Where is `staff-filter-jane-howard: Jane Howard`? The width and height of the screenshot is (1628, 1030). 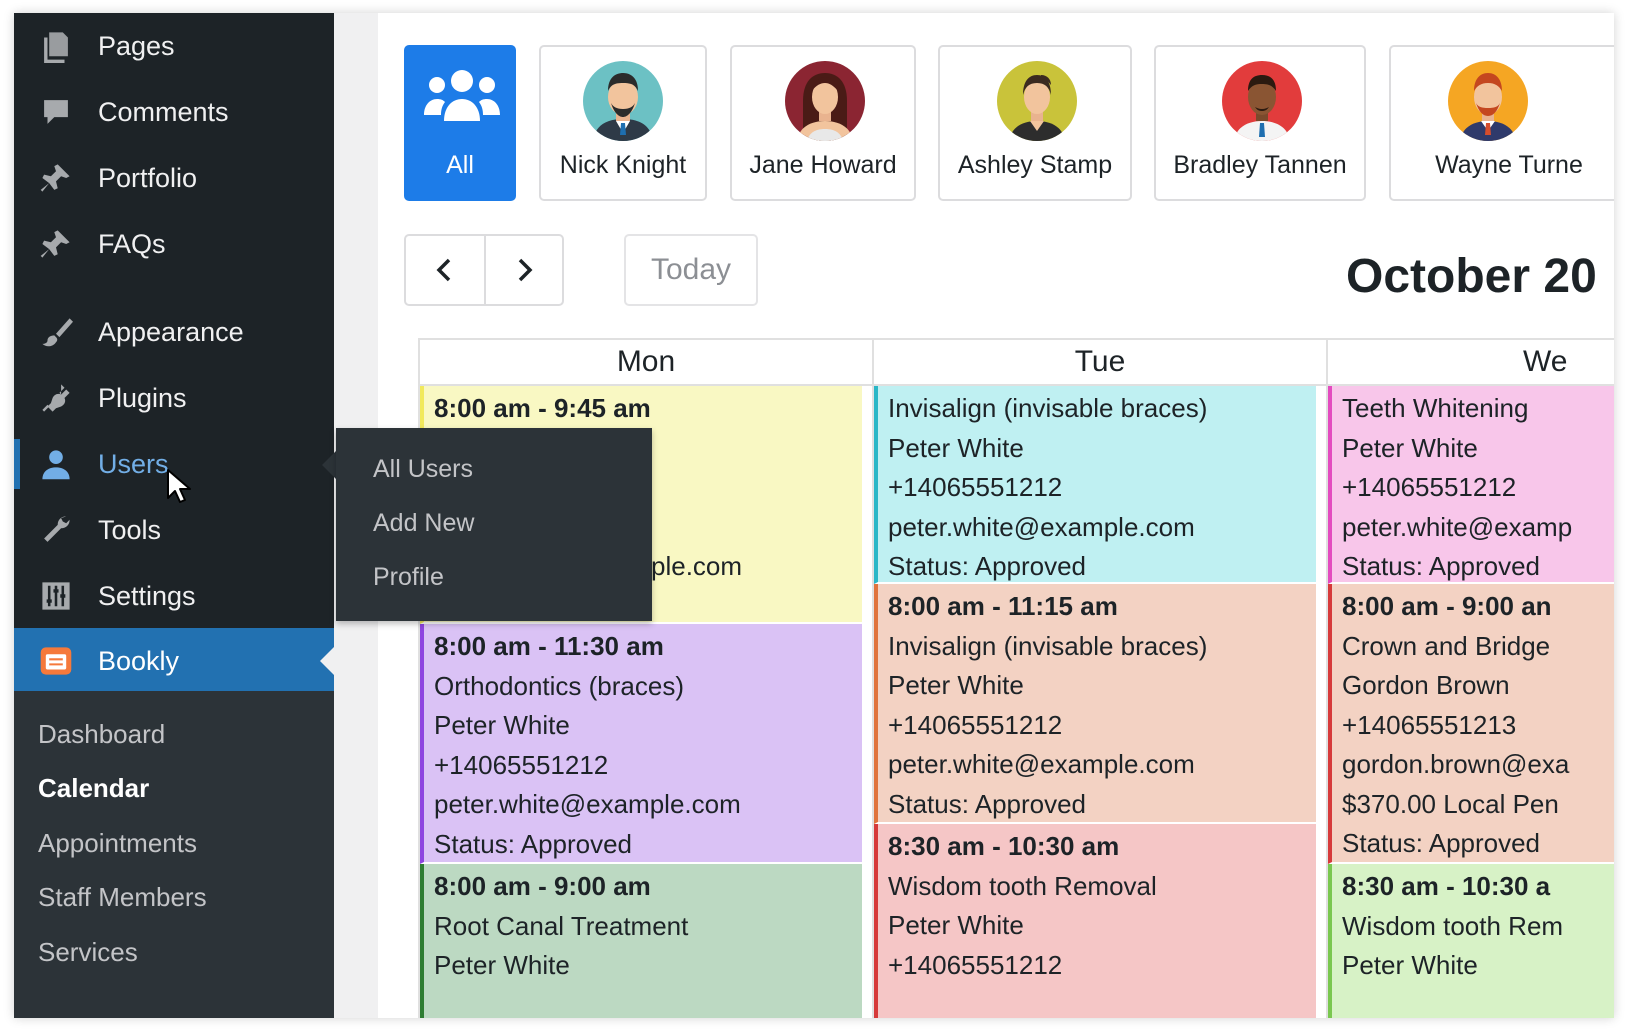 staff-filter-jane-howard: Jane Howard is located at coordinates (823, 123).